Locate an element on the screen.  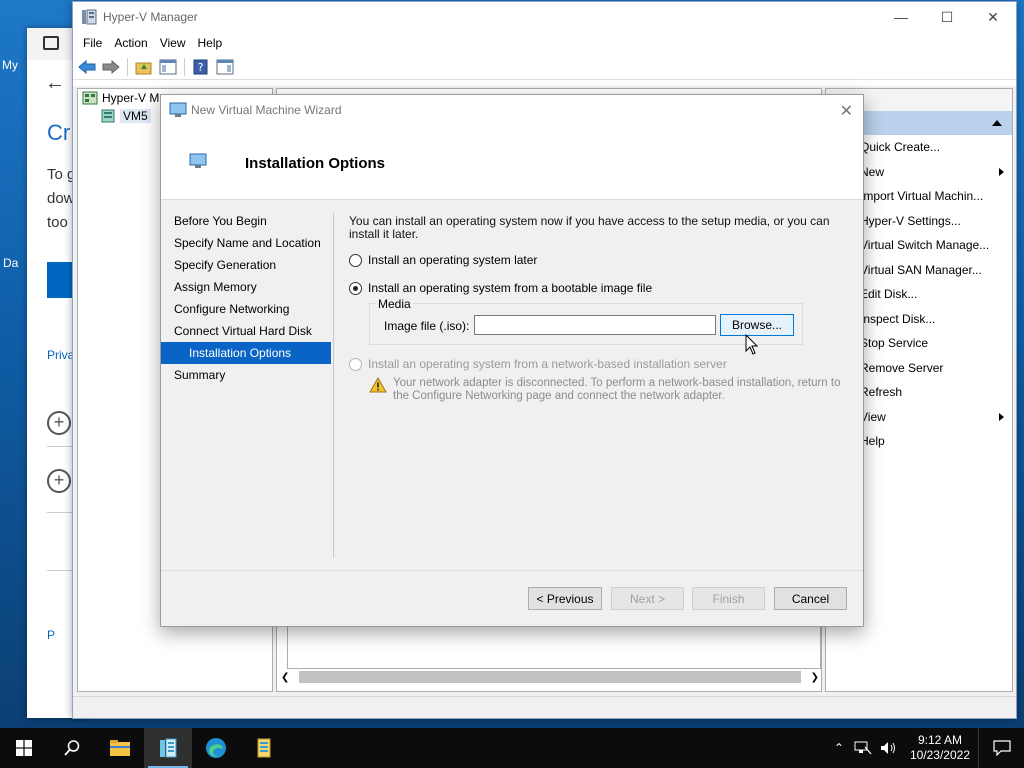
taskbar-hyperv-manager is located at coordinates (168, 748).